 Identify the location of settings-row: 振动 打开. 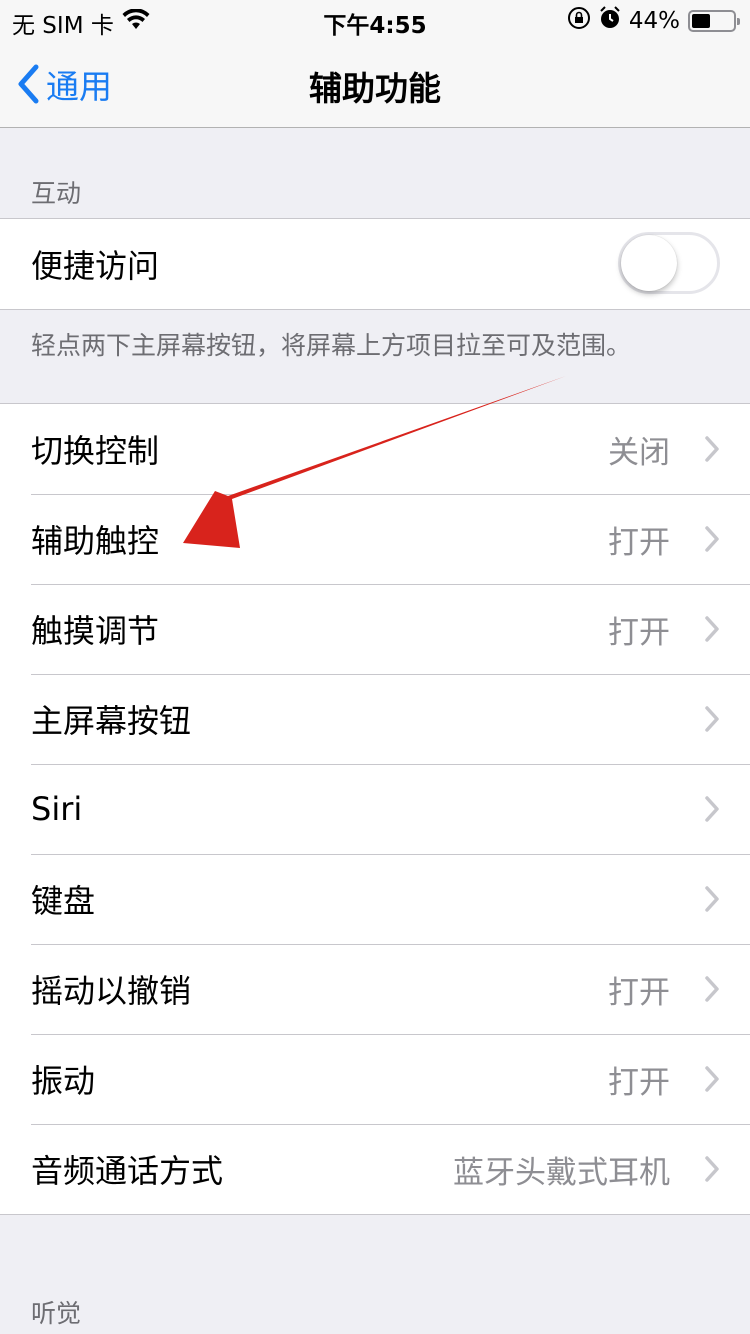
(375, 1079).